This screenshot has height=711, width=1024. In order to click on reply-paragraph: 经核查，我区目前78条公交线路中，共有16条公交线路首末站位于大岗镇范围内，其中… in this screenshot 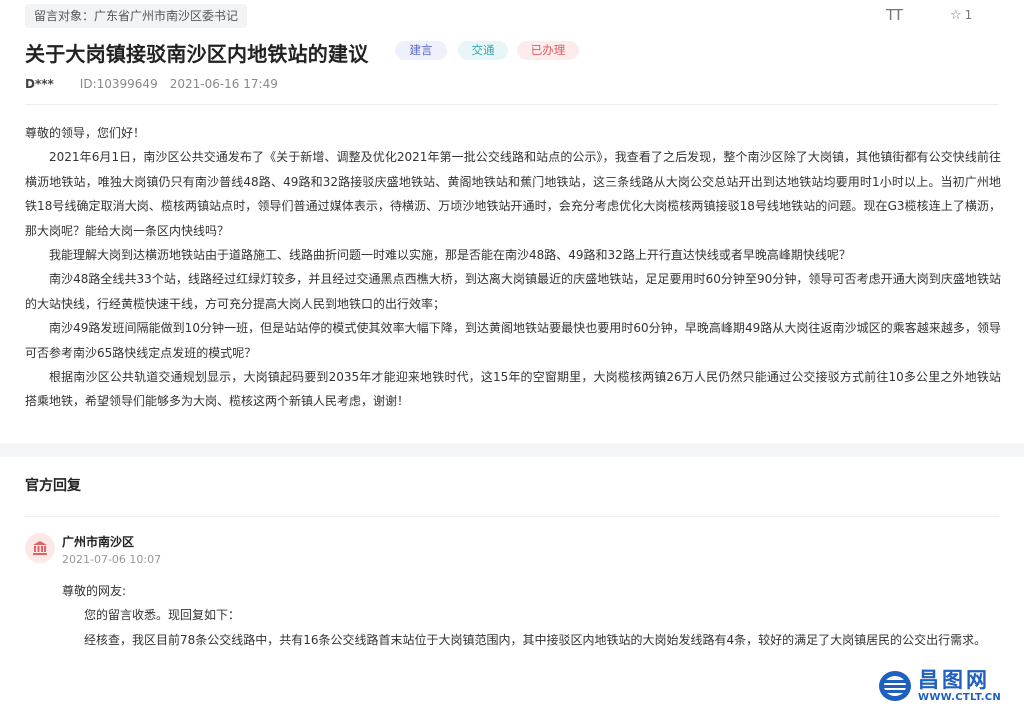, I will do `click(535, 639)`.